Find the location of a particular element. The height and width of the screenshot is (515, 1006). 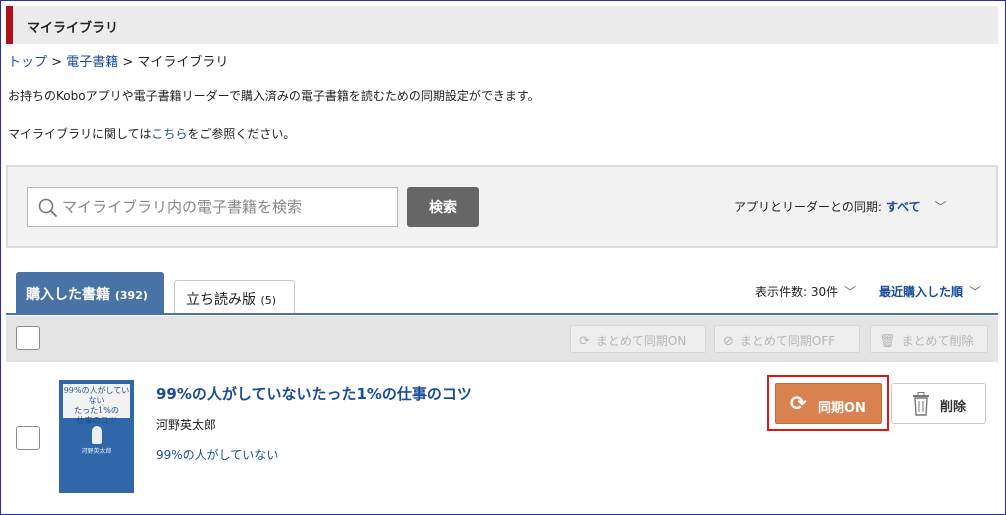

cover-figure is located at coordinates (96, 435).